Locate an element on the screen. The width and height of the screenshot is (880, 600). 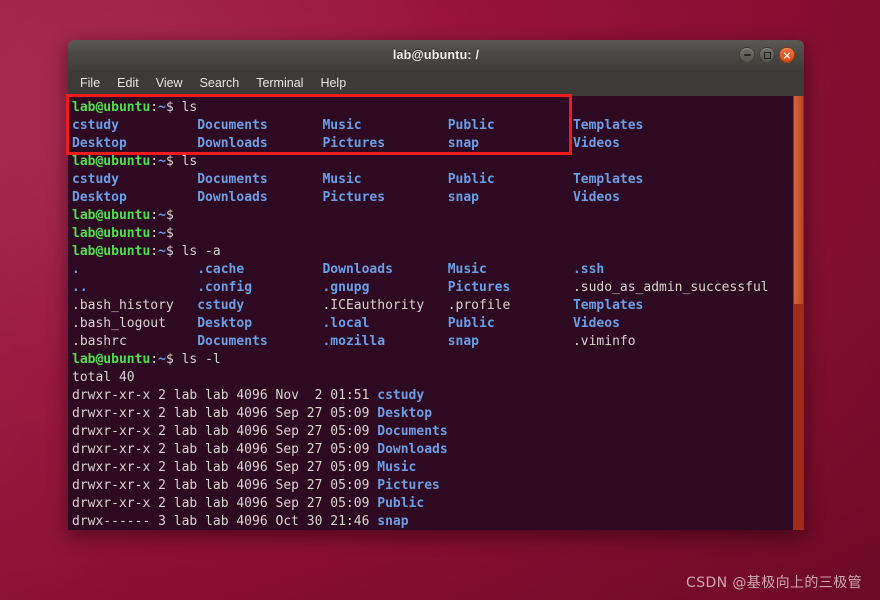
window-controls: × is located at coordinates (767, 55).